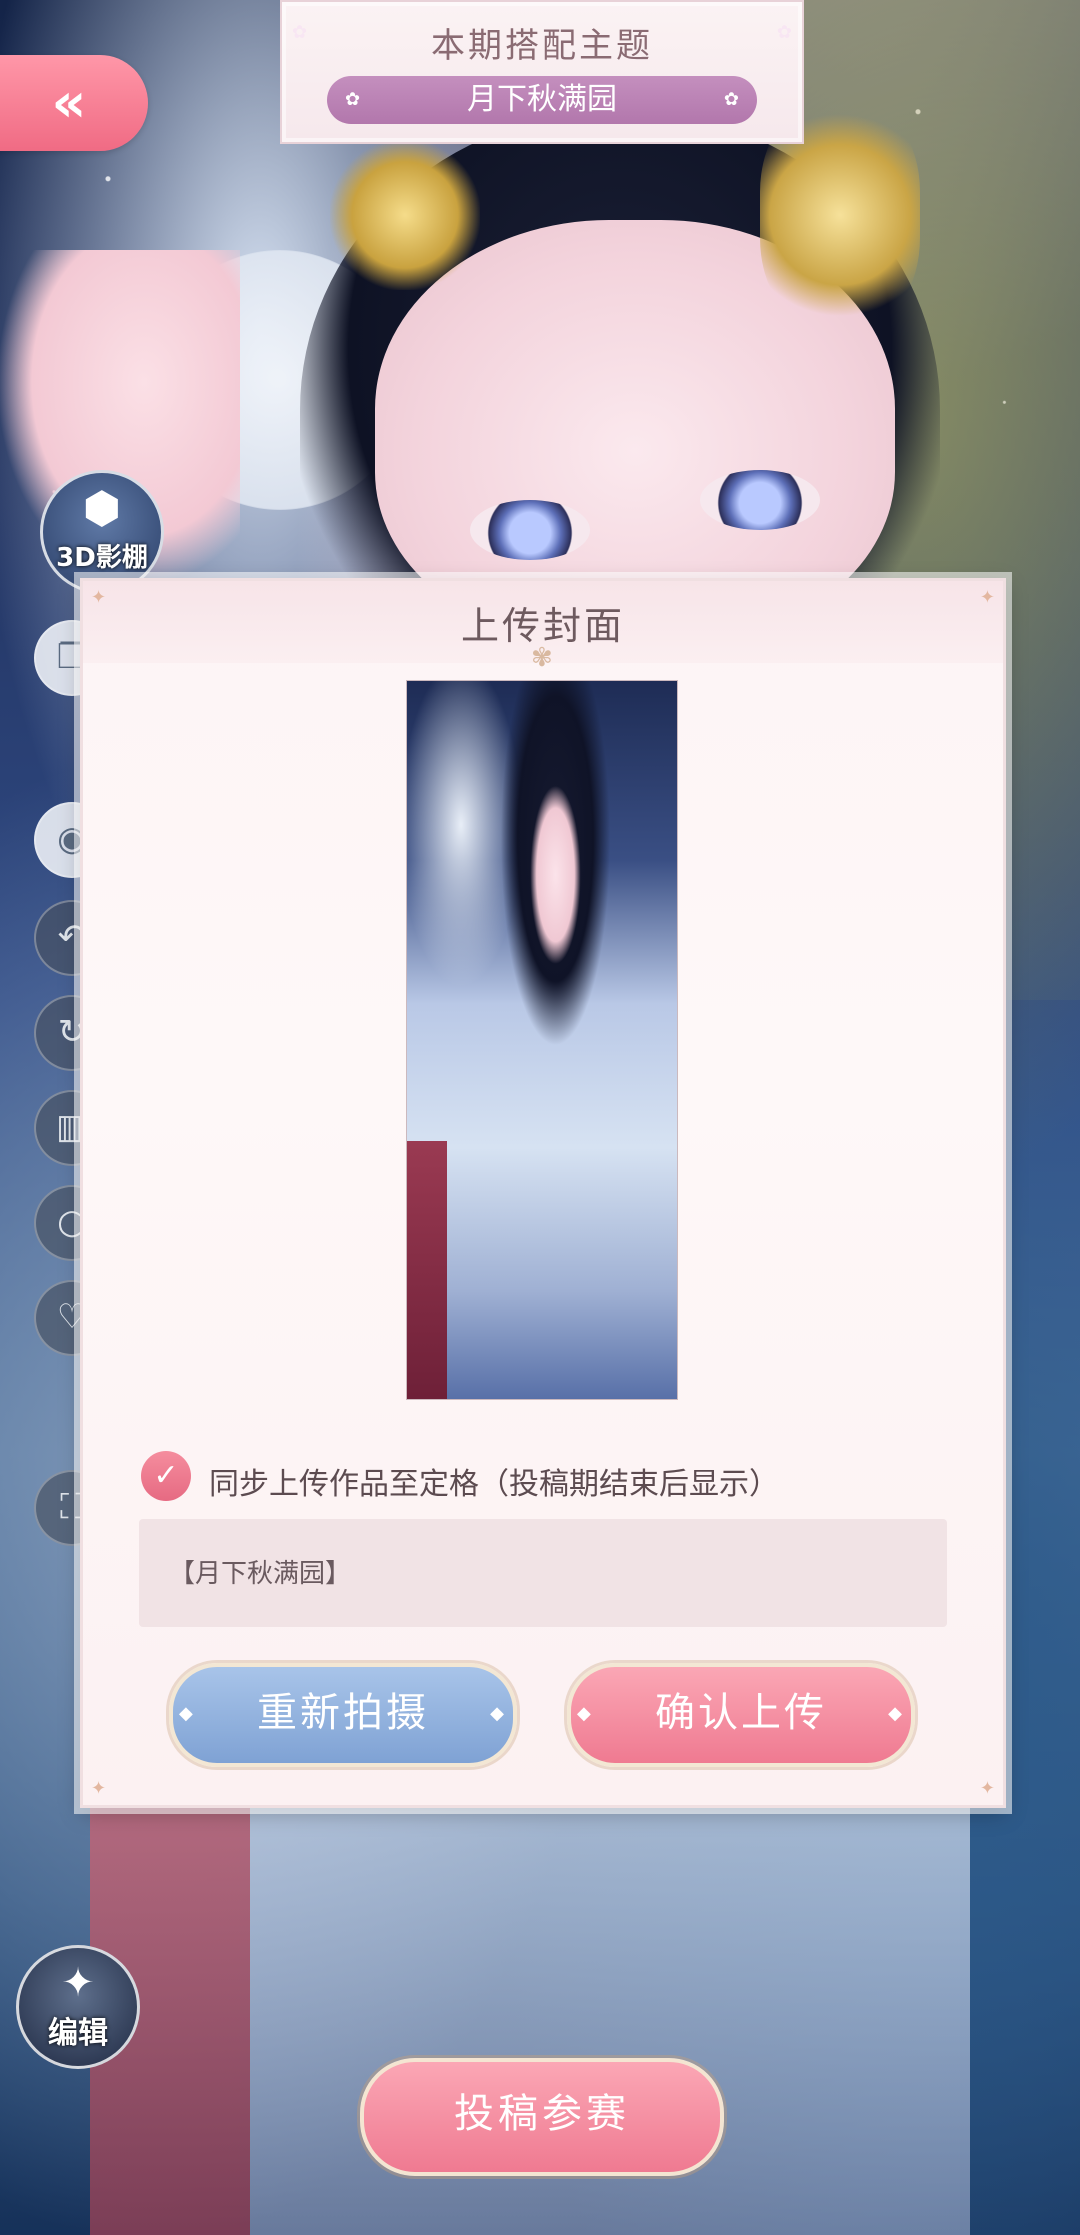  What do you see at coordinates (494, 1484) in the screenshot?
I see `sync-checkbox-label: 同步上传作品至定格（投稿期结束后显示）` at bounding box center [494, 1484].